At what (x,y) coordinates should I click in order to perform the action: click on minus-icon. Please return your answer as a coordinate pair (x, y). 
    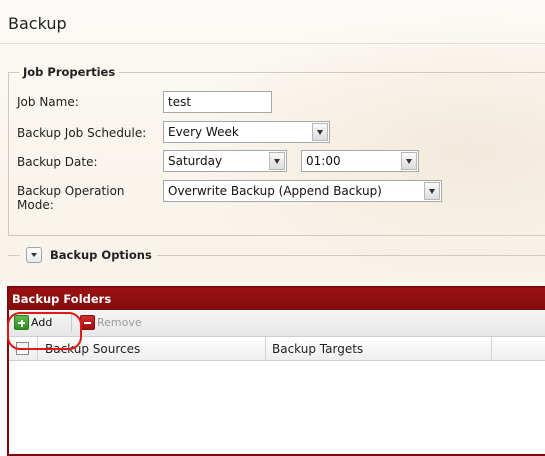
    Looking at the image, I should click on (87, 322).